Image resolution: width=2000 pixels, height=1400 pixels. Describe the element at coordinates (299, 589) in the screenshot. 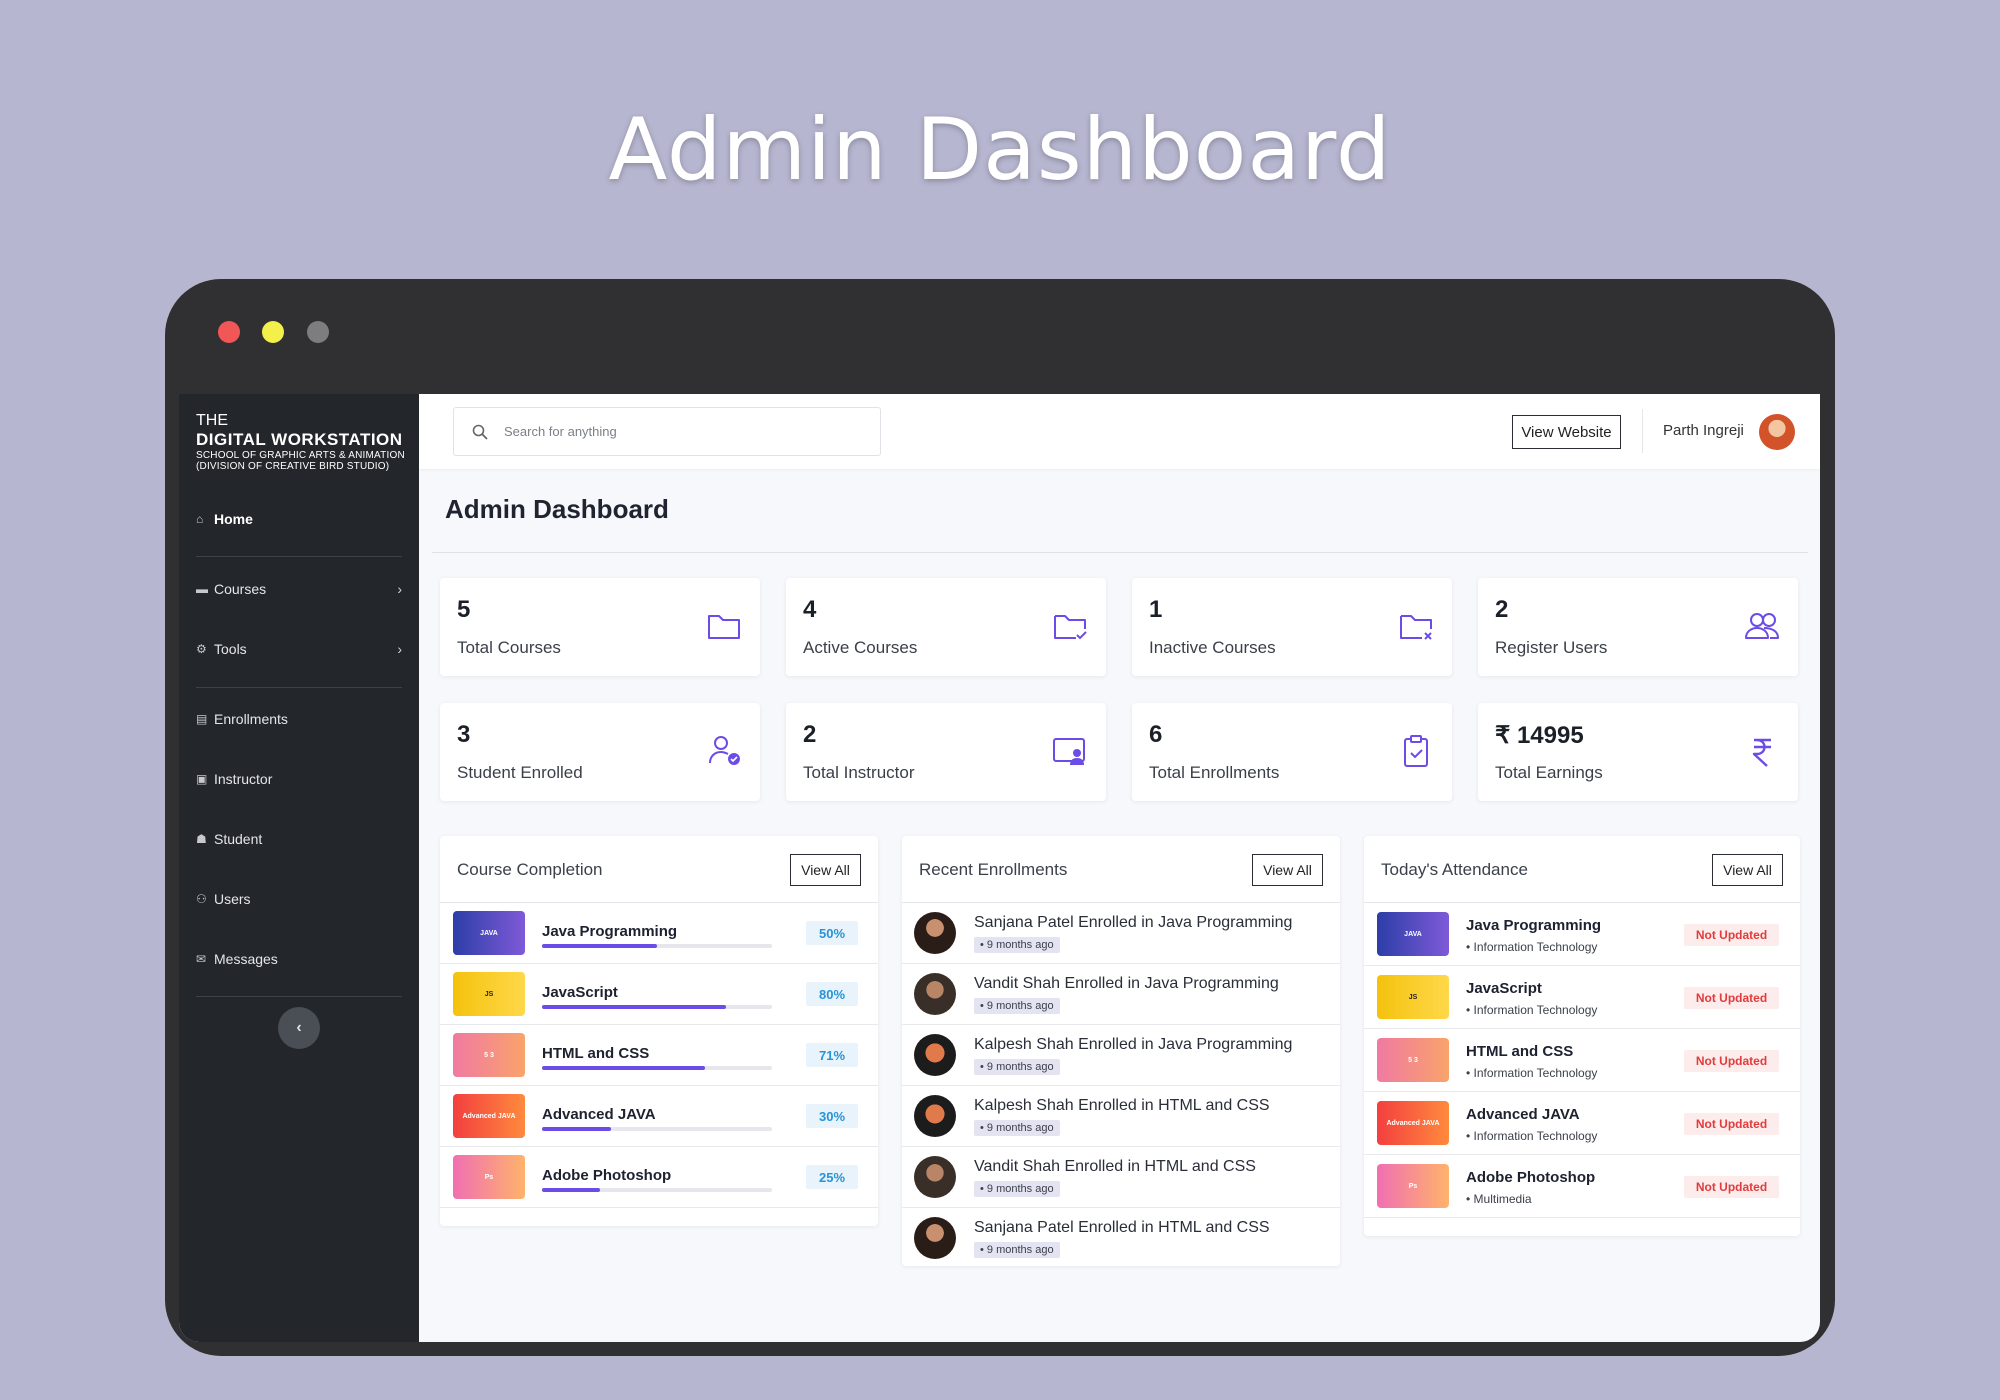

I see `sidebar-item-courses: ▬ Courses ›` at that location.